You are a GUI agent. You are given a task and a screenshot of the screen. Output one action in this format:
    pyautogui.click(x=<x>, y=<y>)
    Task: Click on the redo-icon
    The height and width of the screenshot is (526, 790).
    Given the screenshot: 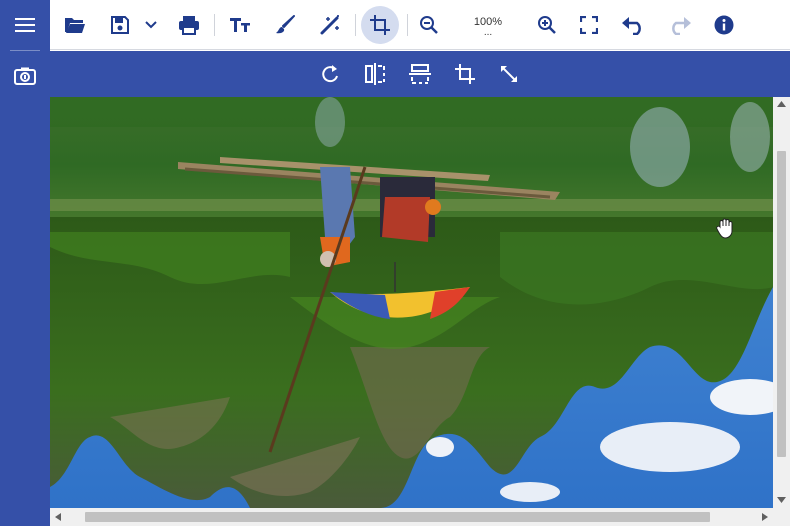 What is the action you would take?
    pyautogui.click(x=681, y=26)
    